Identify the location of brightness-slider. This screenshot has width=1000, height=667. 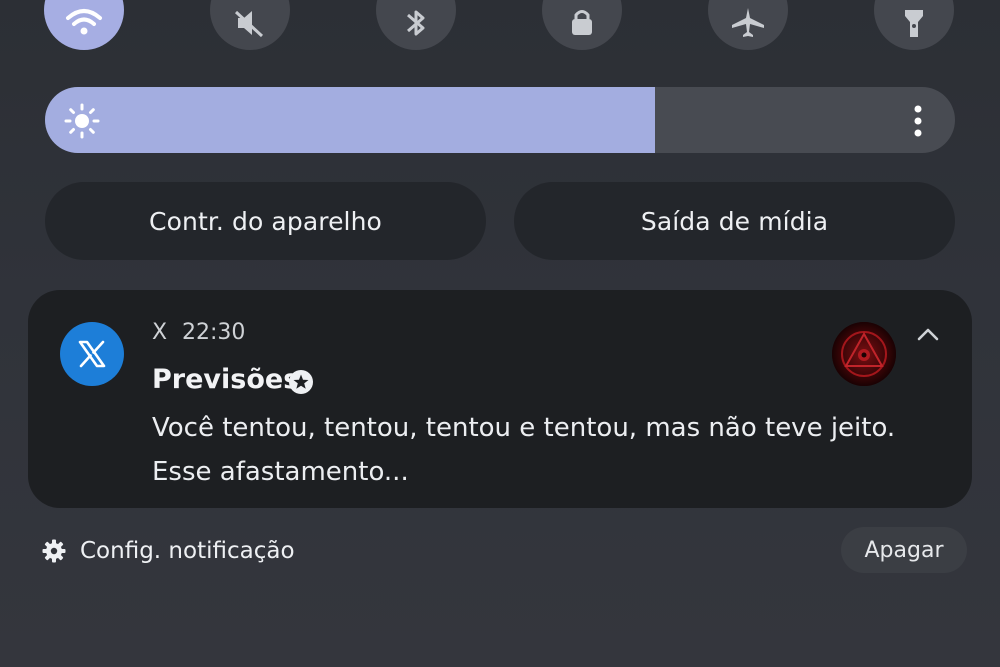
(500, 120).